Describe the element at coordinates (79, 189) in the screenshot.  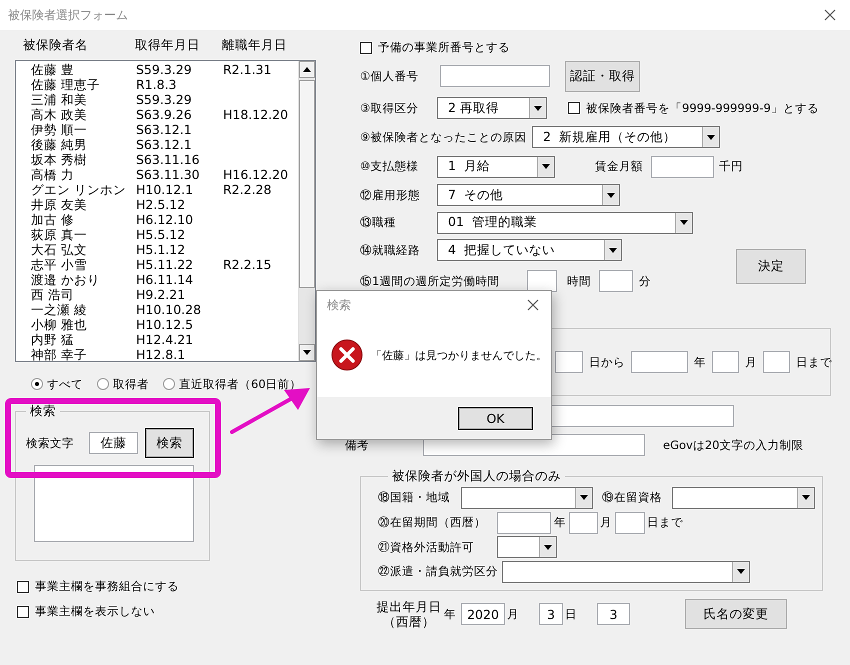
I see `list-cell-text: グエン リンホン` at that location.